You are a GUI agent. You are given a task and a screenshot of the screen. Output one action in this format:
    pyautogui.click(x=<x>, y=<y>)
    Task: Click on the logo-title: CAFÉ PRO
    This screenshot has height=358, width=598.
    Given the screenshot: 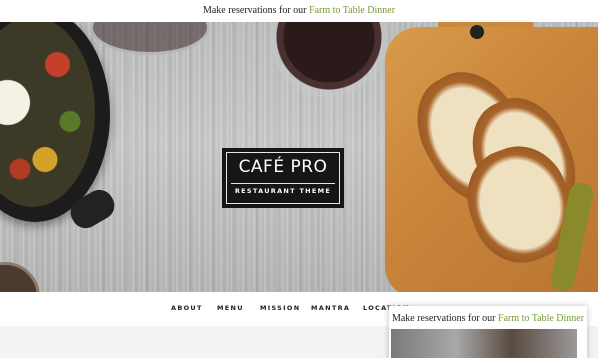 What is the action you would take?
    pyautogui.click(x=283, y=167)
    